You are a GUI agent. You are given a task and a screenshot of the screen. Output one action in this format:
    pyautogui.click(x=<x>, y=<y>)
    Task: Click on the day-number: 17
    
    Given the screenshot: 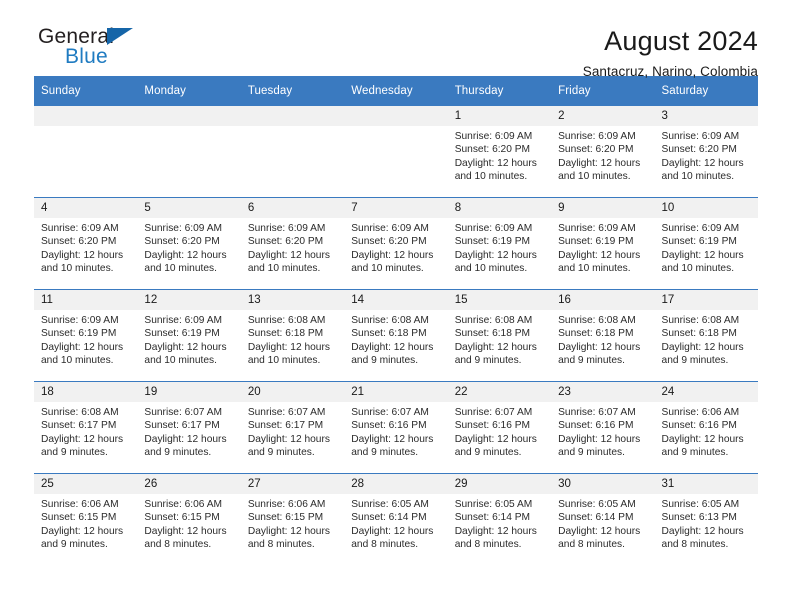 What is the action you would take?
    pyautogui.click(x=706, y=300)
    